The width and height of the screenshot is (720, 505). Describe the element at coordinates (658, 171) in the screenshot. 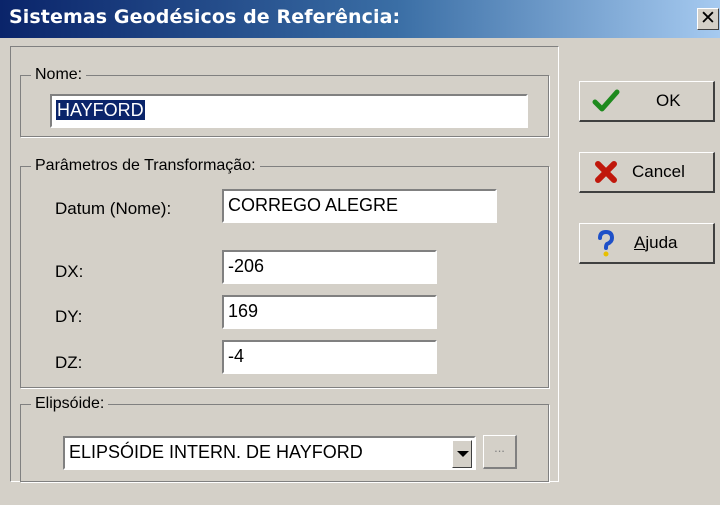

I see `cancel-label: Cancel` at that location.